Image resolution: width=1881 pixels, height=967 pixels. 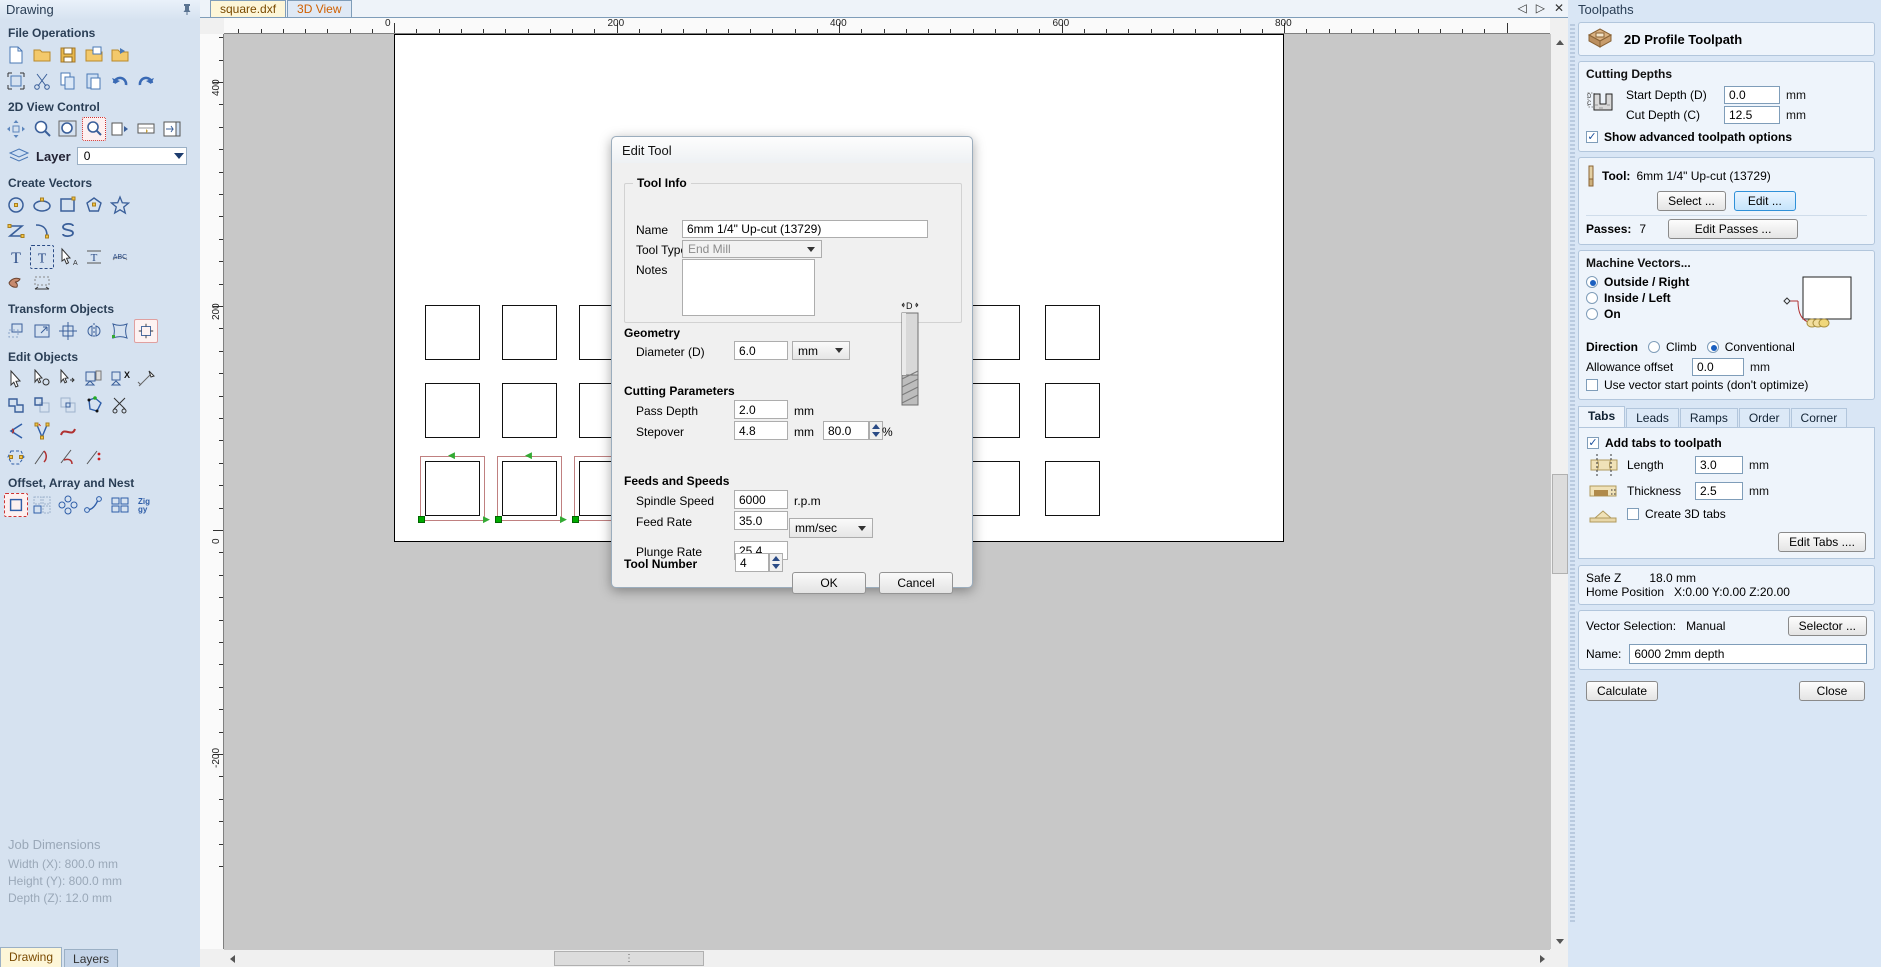 What do you see at coordinates (1719, 491) in the screenshot?
I see `tab-thickness-input: 2.5` at bounding box center [1719, 491].